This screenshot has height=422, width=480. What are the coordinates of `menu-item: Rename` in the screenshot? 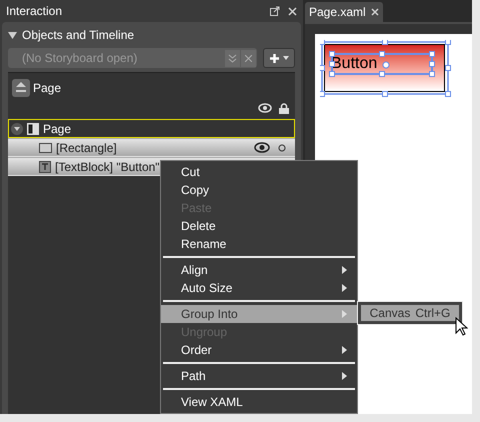 It's located at (259, 244).